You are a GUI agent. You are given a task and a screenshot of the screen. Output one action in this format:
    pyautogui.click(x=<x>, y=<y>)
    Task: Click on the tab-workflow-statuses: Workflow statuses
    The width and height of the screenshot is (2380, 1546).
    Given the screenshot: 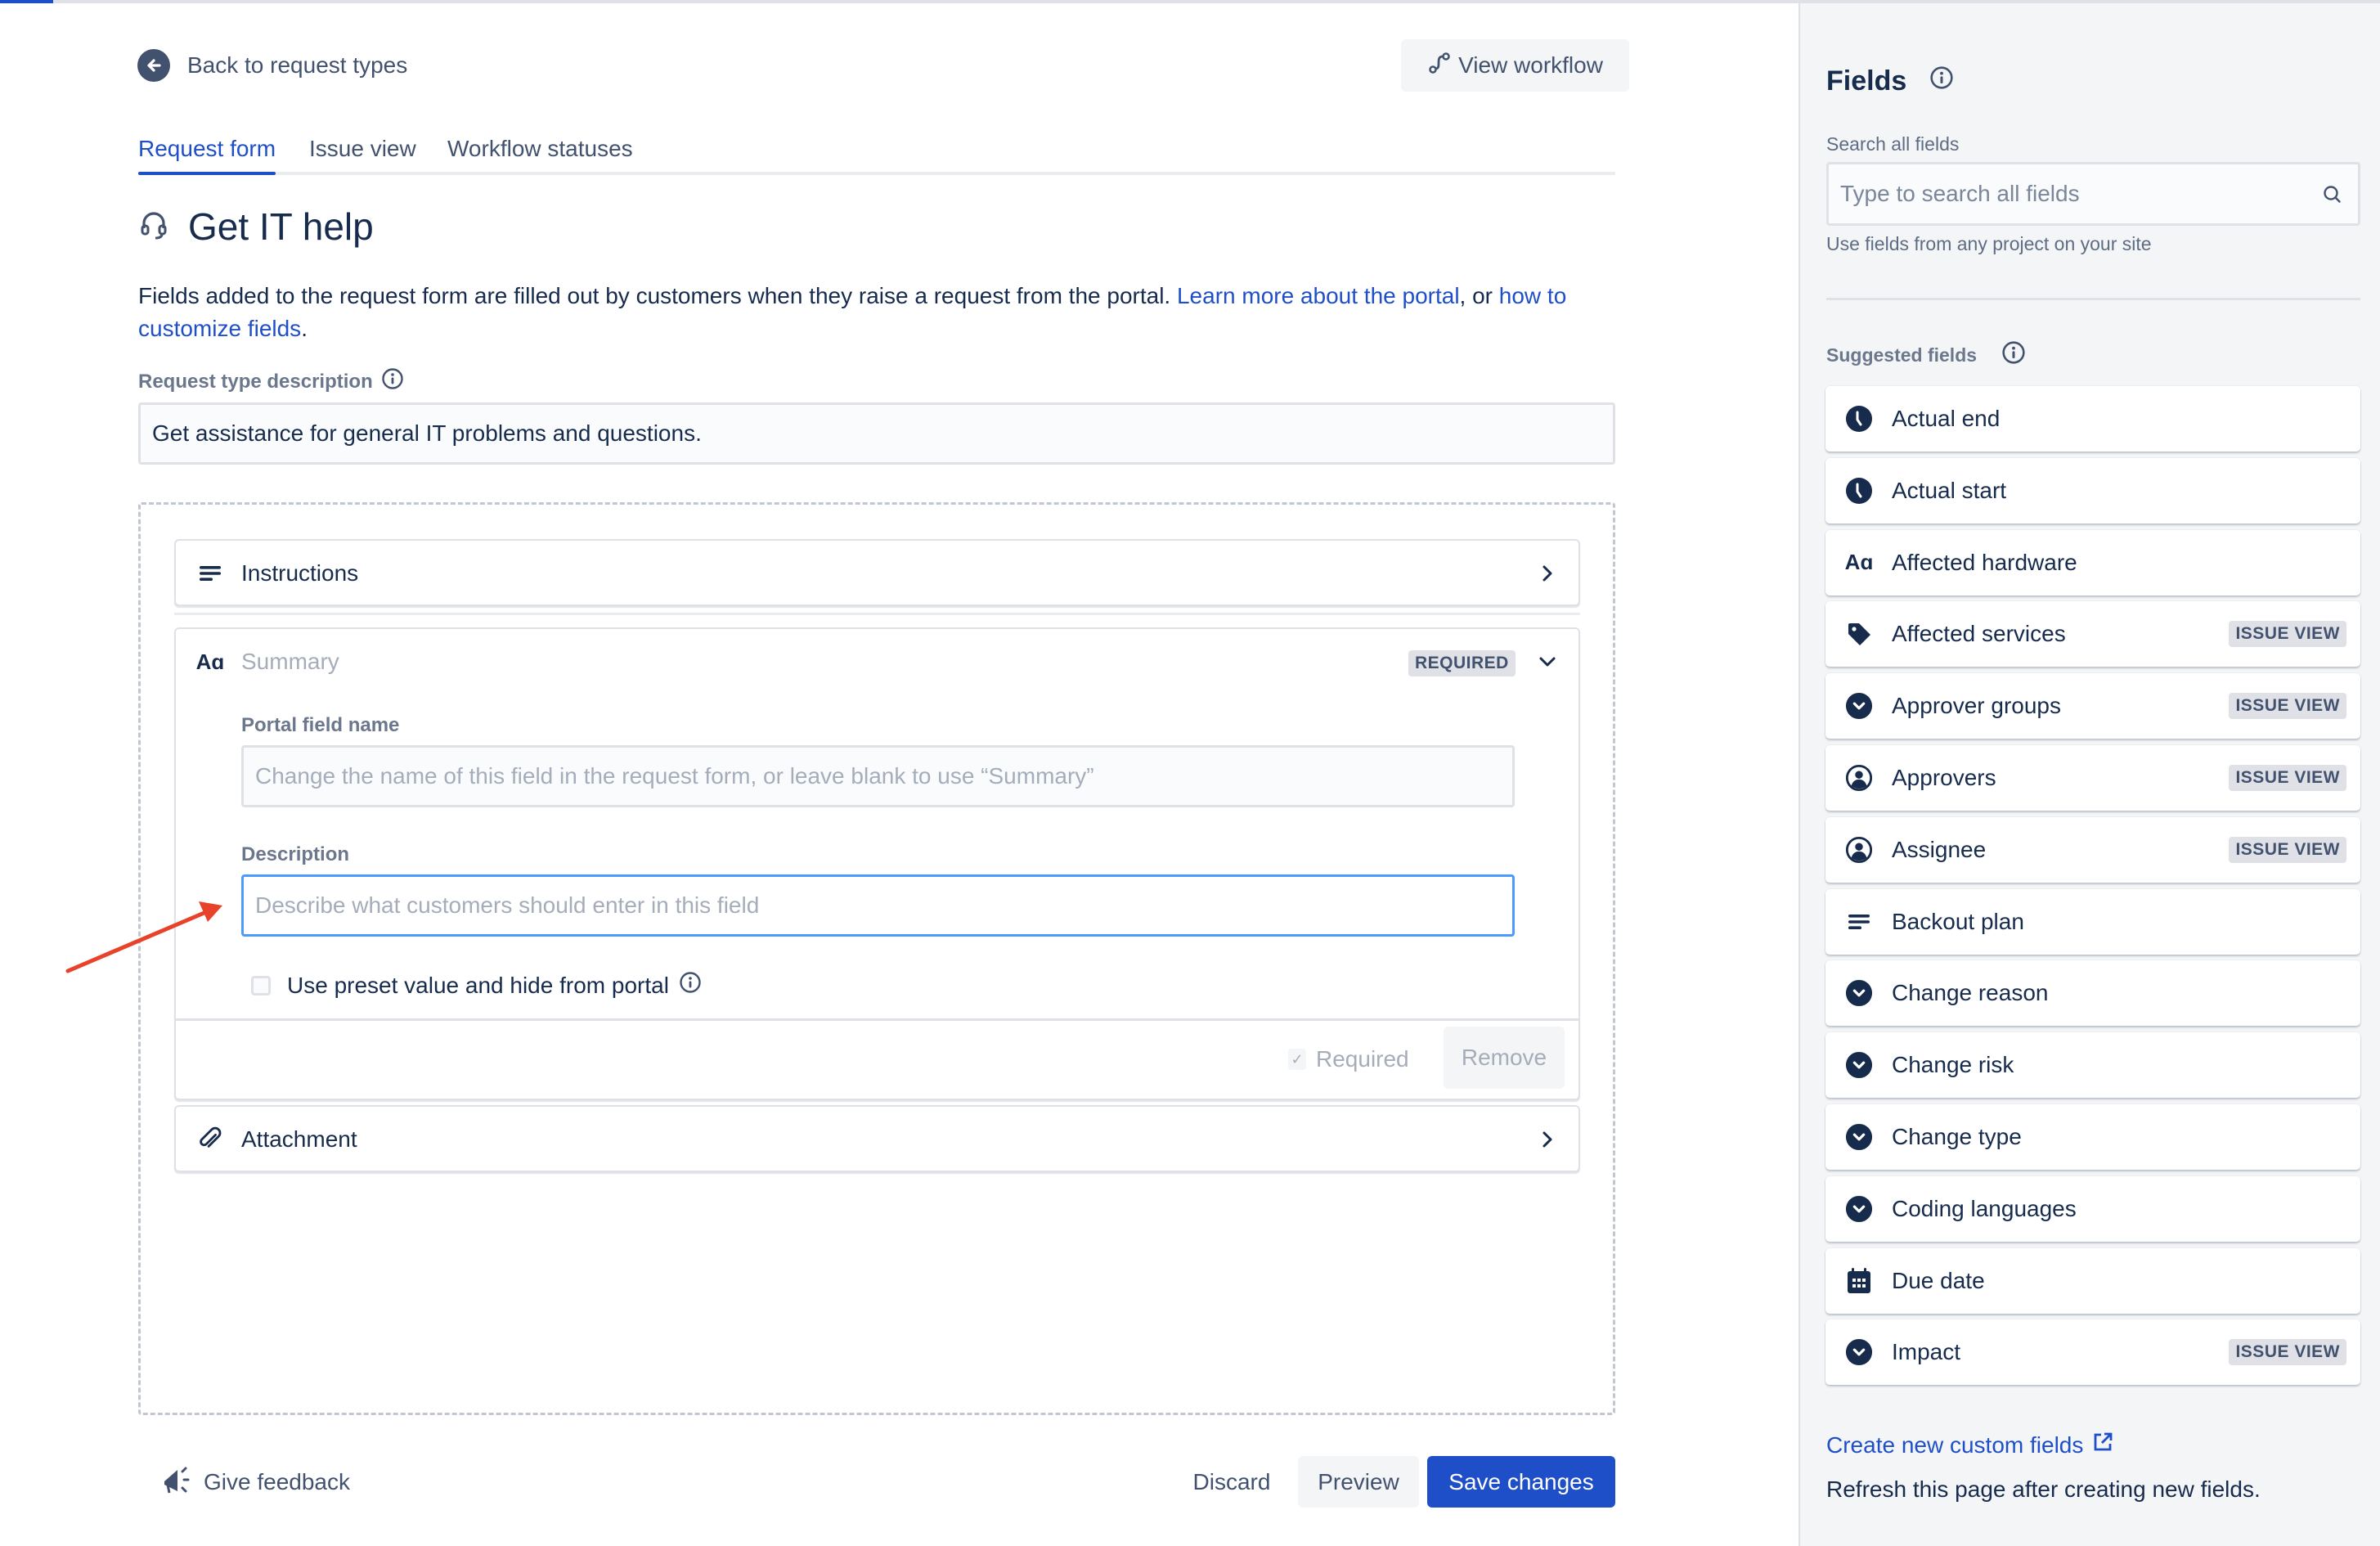 What is the action you would take?
    pyautogui.click(x=540, y=153)
    